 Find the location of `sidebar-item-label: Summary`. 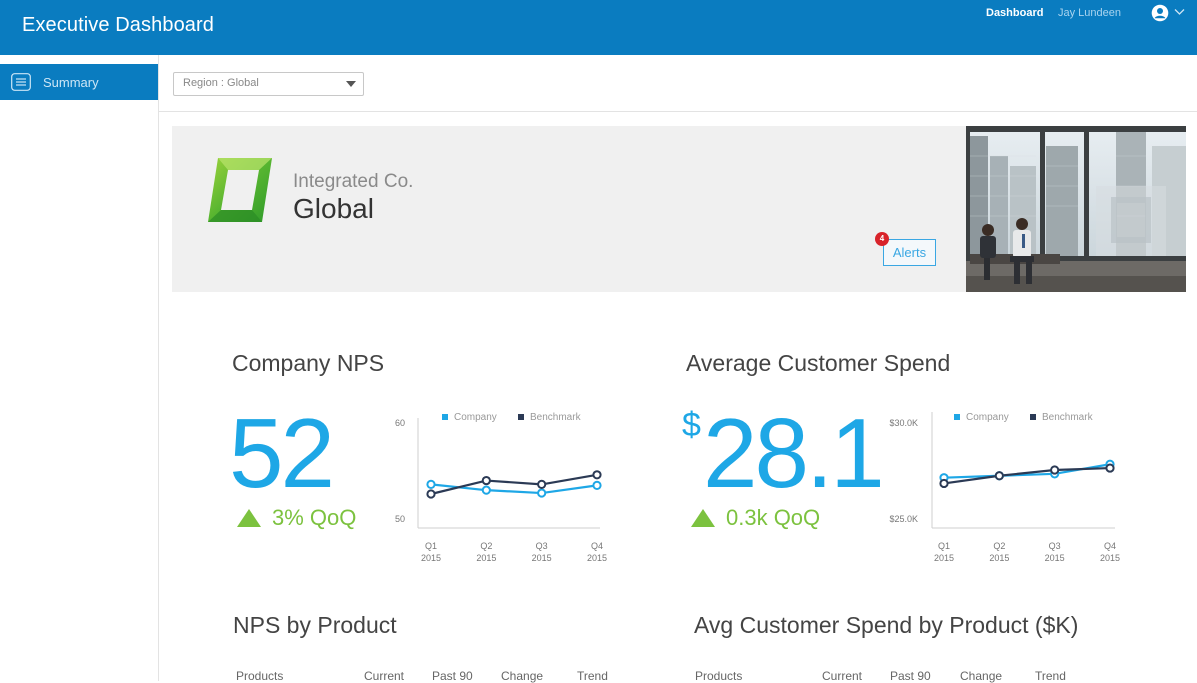

sidebar-item-label: Summary is located at coordinates (71, 82).